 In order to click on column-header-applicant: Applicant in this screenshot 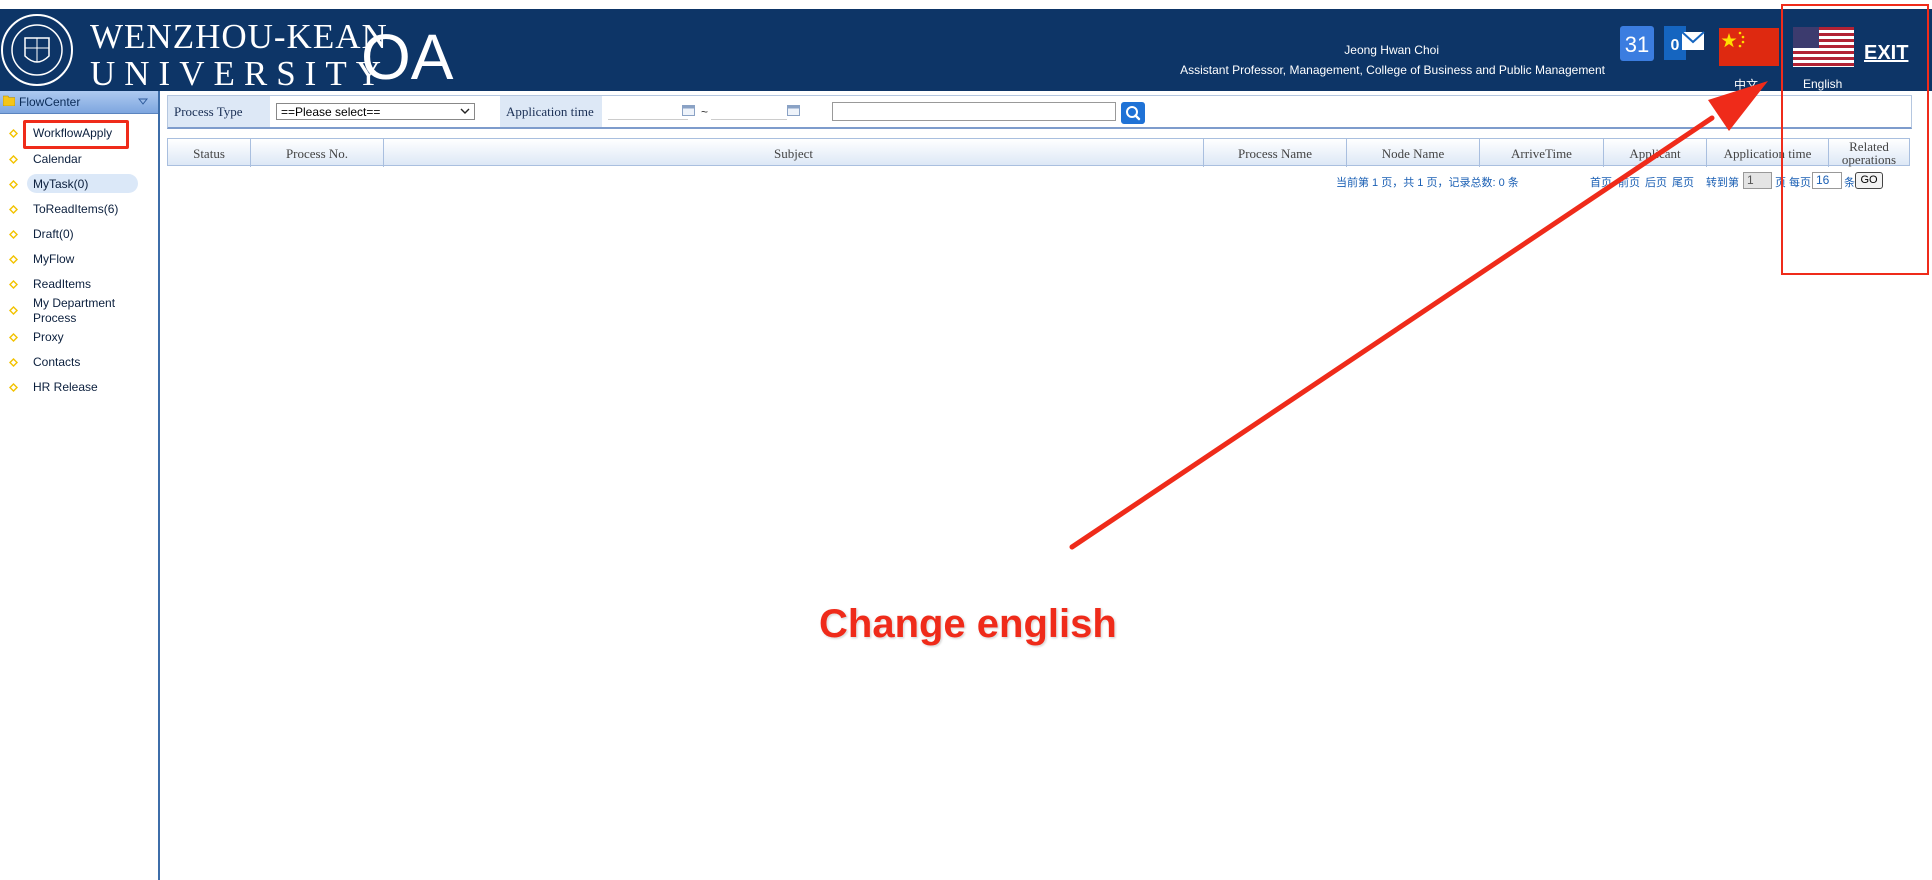, I will do `click(1655, 153)`.